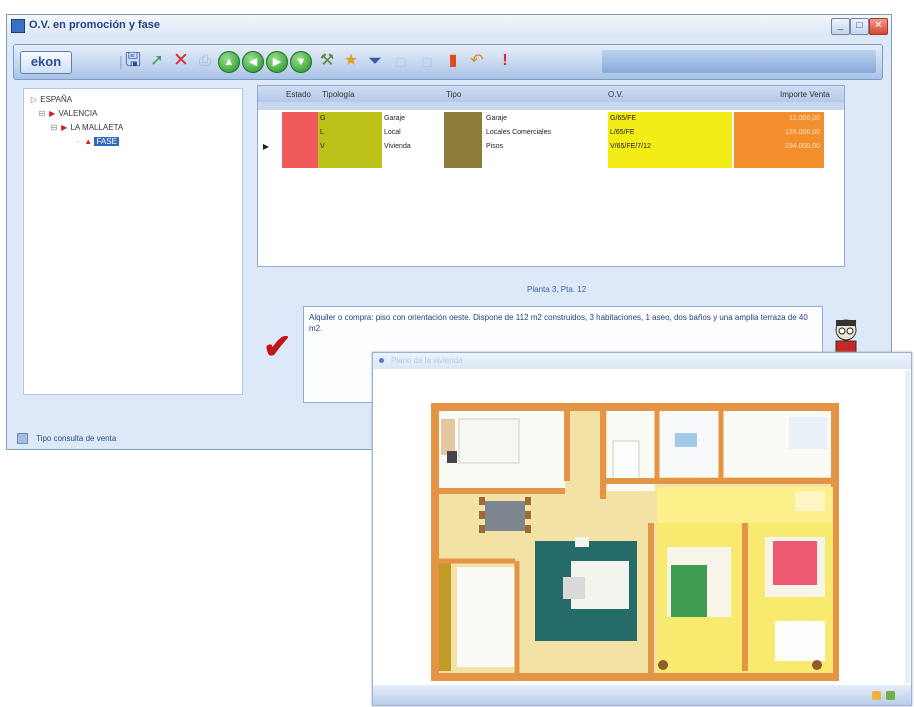  I want to click on toolbar: ekon | 🖫 ➚ ✕ ⎙ ▲ ◀ ▶ ▼ ⚒ ★ ⏷ ◻ ◻ ▮ ↶ !, so click(448, 62).